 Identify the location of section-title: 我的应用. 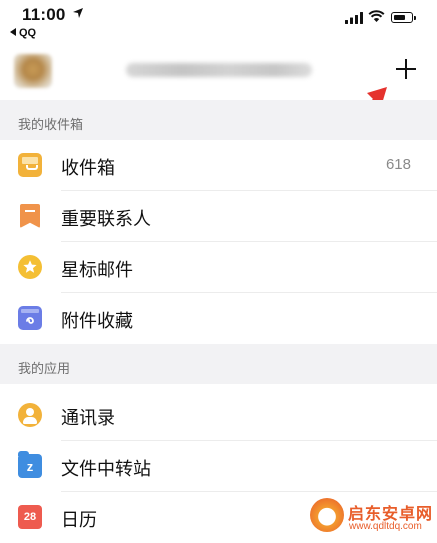
(44, 368).